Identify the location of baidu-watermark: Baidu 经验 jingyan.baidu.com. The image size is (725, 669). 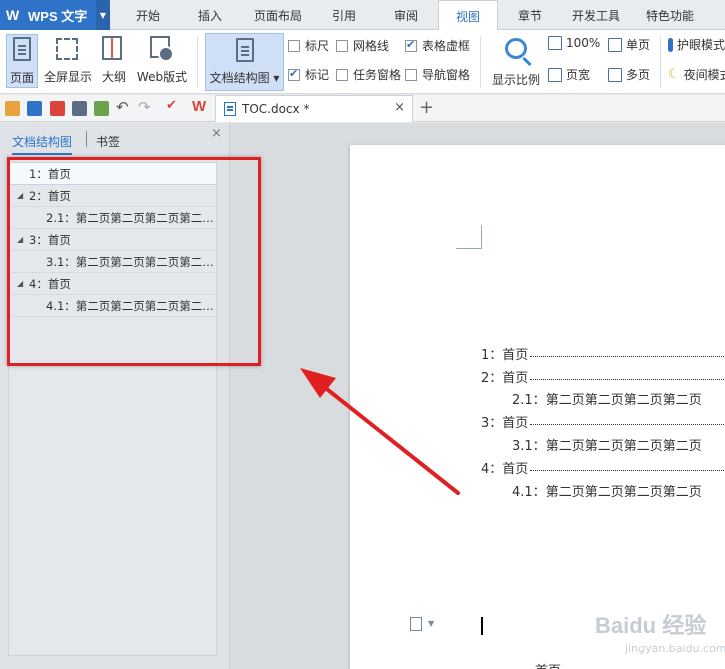
(655, 638).